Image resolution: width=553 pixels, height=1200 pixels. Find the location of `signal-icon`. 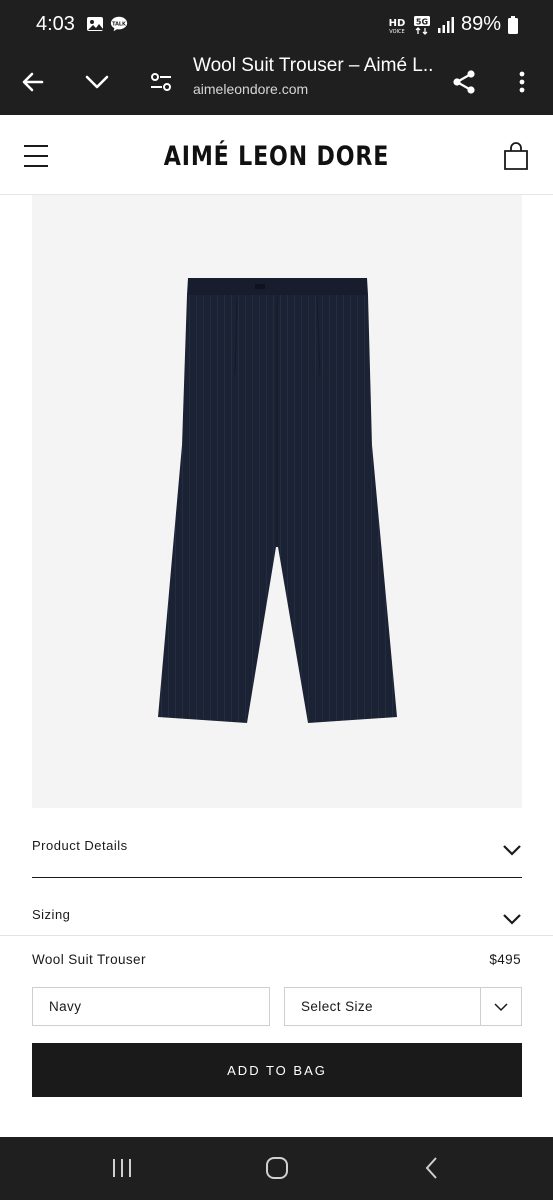

signal-icon is located at coordinates (445, 24).